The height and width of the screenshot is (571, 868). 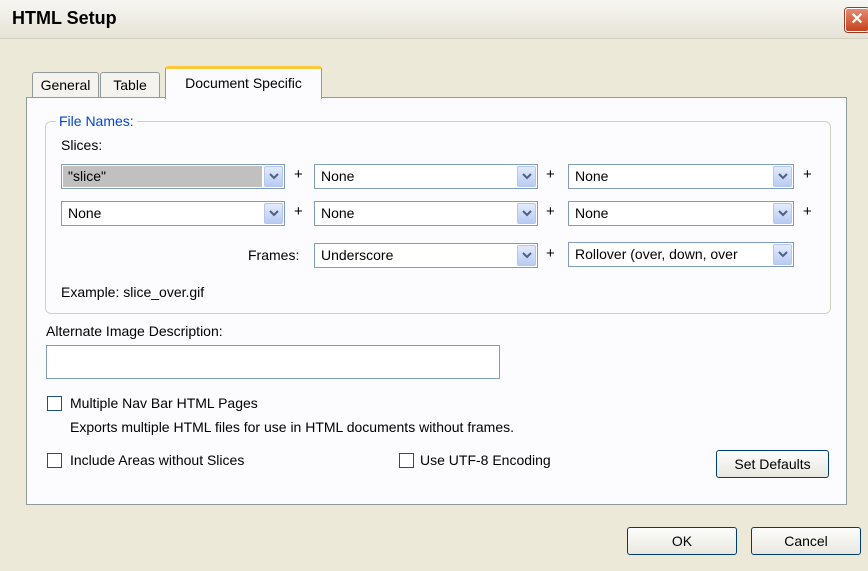 What do you see at coordinates (243, 82) in the screenshot?
I see `tab-document-specific: Document Specific` at bounding box center [243, 82].